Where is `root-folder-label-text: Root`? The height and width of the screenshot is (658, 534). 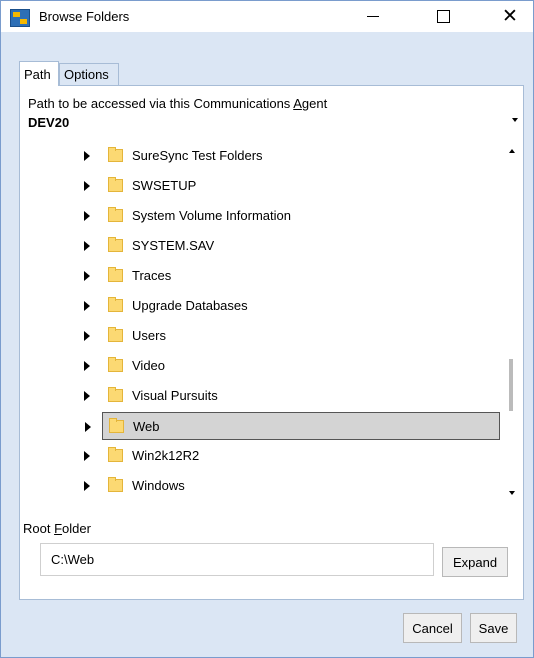
root-folder-label-text: Root is located at coordinates (39, 528).